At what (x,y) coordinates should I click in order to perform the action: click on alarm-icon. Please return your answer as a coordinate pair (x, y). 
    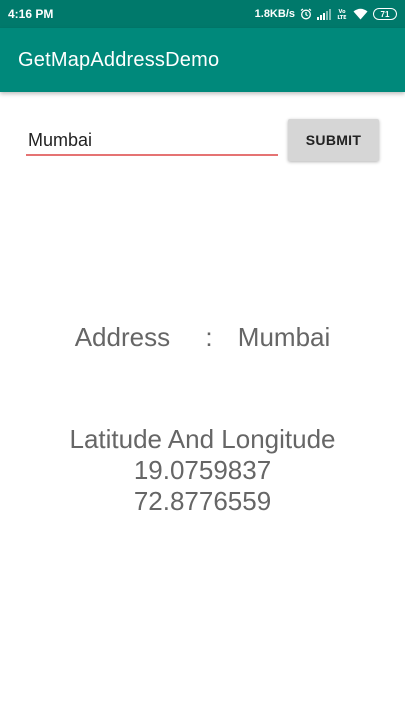
    Looking at the image, I should click on (306, 14).